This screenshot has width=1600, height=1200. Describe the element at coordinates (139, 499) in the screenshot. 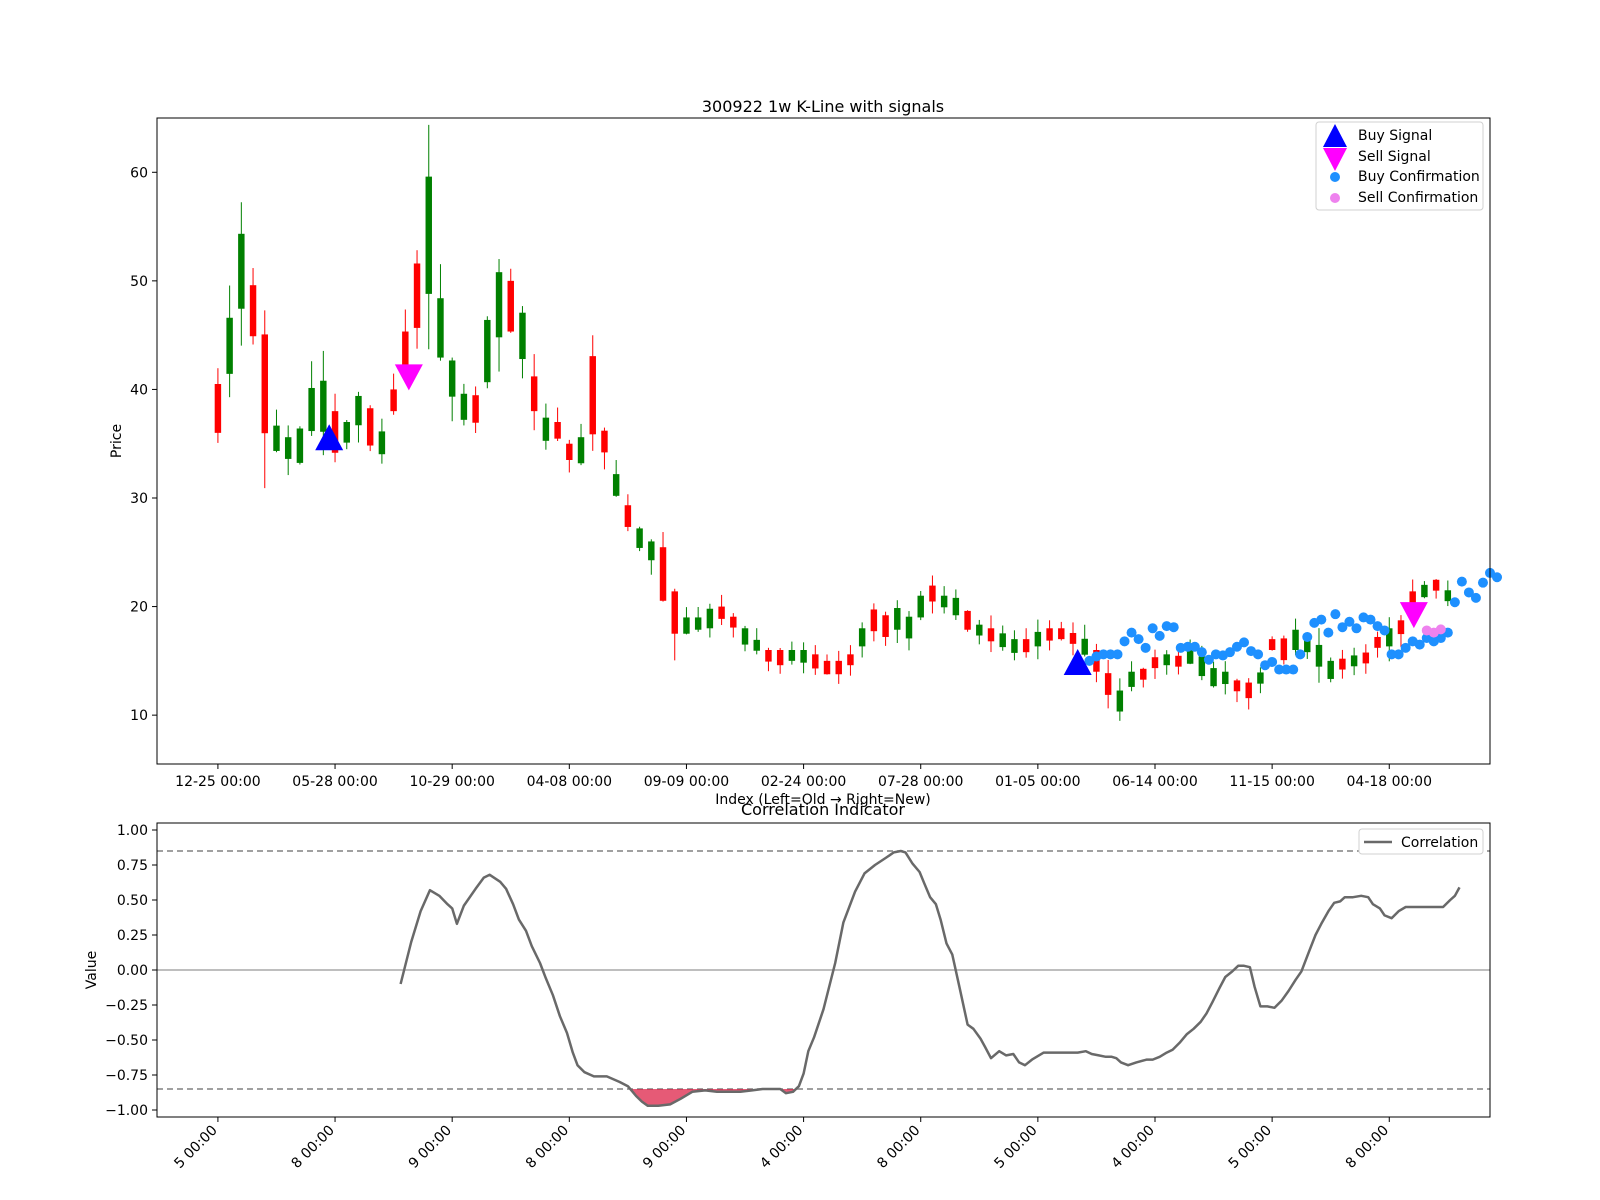

I see `price-y-tick-label: 30` at that location.